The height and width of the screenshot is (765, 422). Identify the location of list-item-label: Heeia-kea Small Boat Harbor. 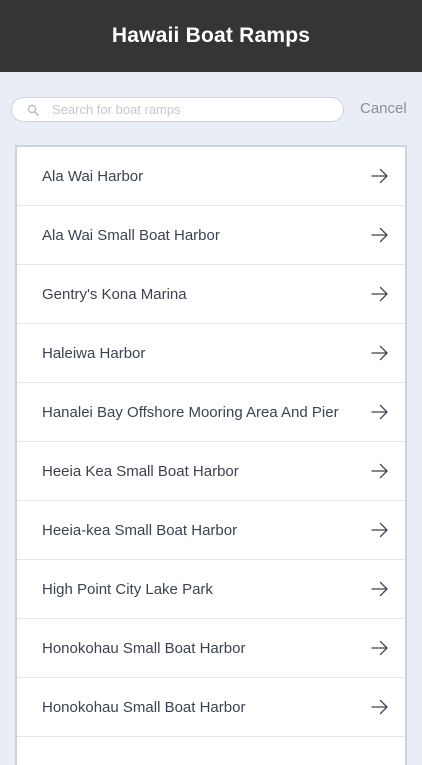
(140, 530).